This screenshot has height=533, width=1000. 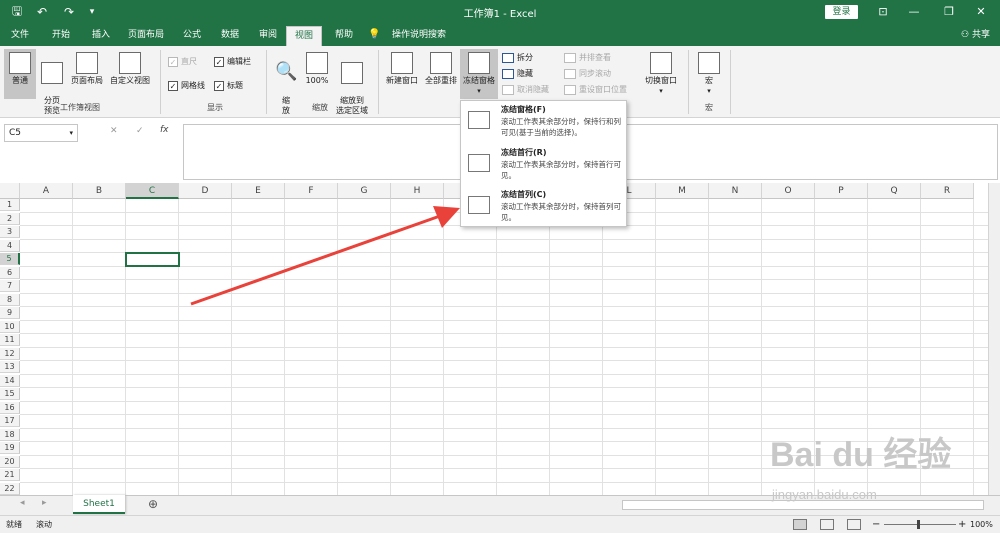 I want to click on baidu-watermark-url: jingyan.baidu.com, so click(x=824, y=494).